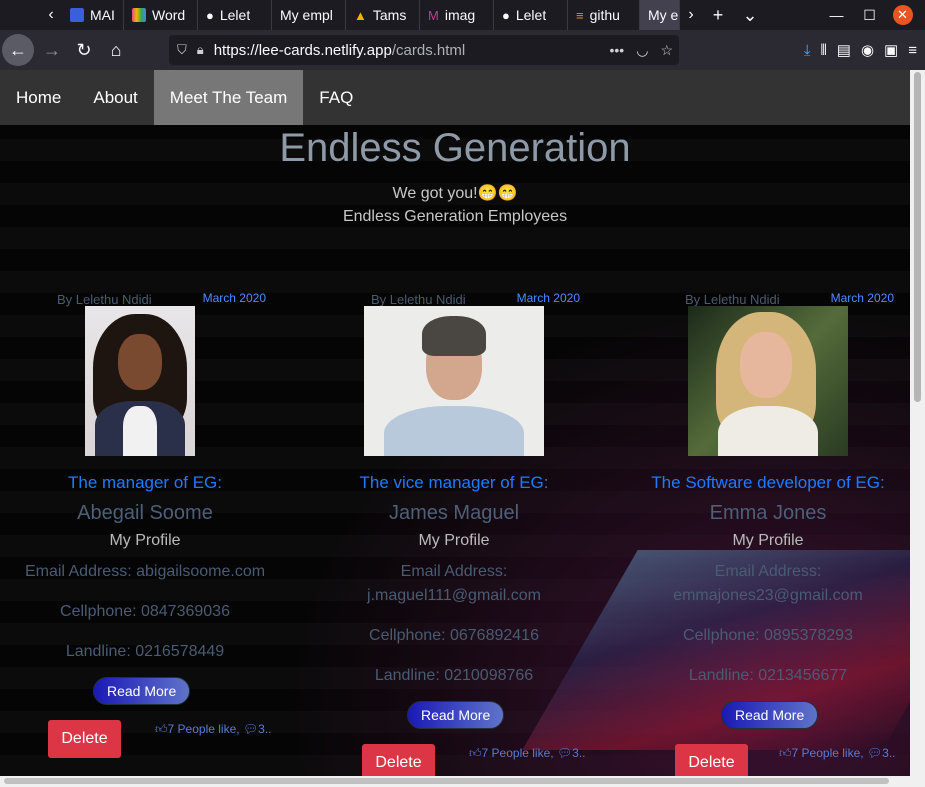 Image resolution: width=925 pixels, height=787 pixels. What do you see at coordinates (455, 148) in the screenshot?
I see `page-title: Endless Generation` at bounding box center [455, 148].